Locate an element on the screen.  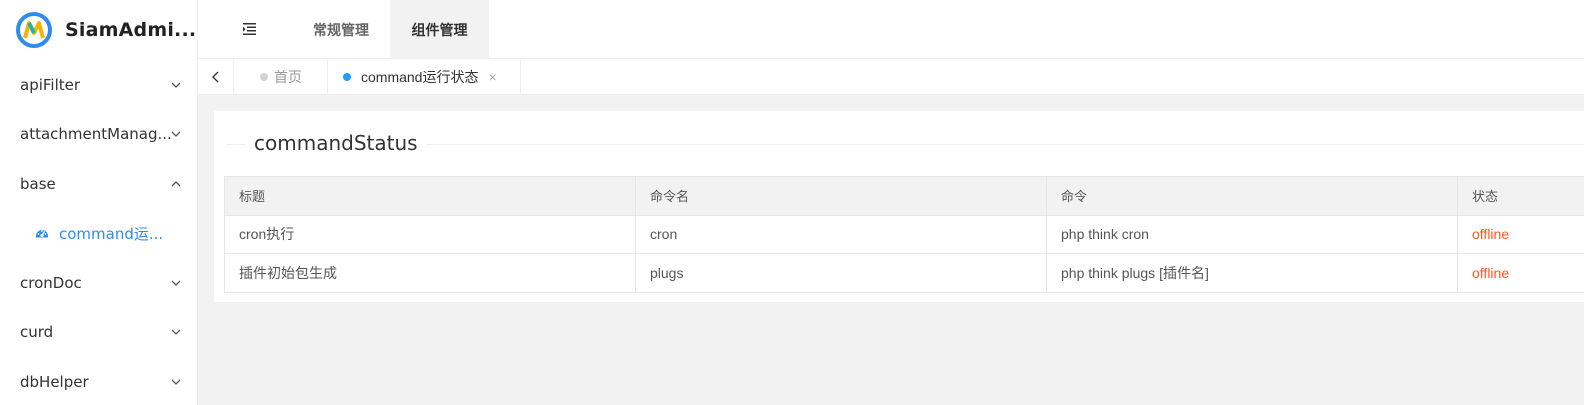
top-tab-general: 常规管理 is located at coordinates (341, 29).